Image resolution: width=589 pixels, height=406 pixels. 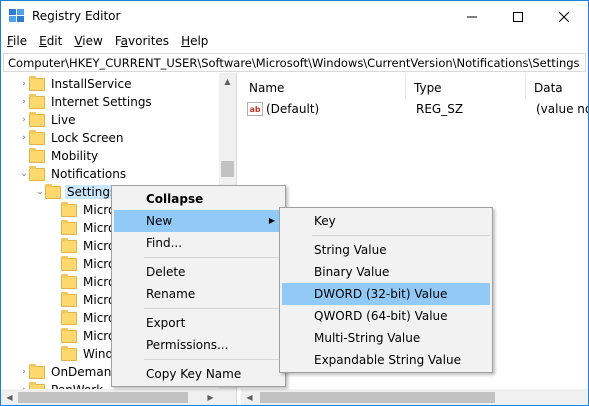 I want to click on tree-item: ⌄ Settings, so click(x=77, y=192).